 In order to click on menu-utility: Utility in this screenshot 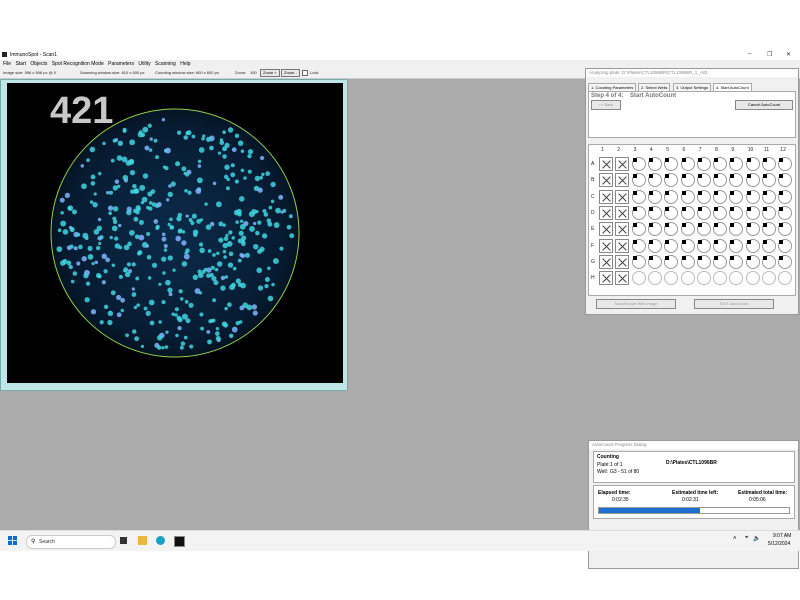, I will do `click(144, 64)`.